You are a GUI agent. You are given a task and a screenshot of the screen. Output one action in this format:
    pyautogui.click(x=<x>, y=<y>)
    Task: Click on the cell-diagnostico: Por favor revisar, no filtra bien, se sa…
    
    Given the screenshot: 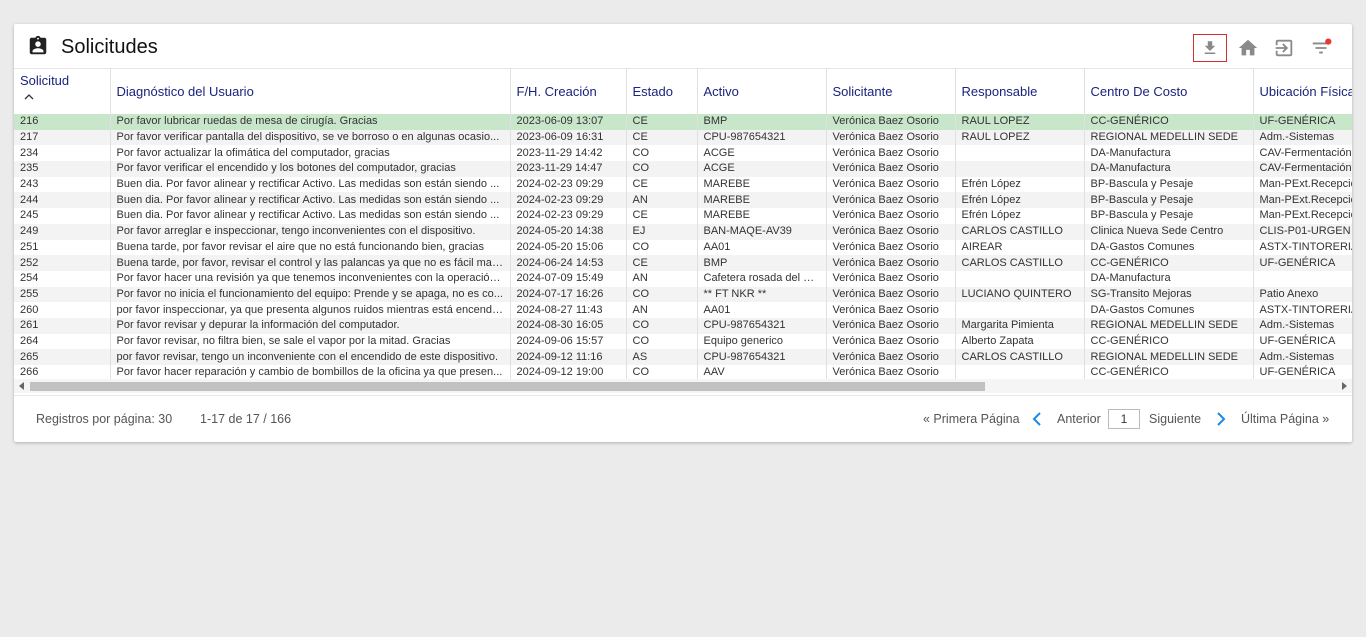 What is the action you would take?
    pyautogui.click(x=310, y=341)
    